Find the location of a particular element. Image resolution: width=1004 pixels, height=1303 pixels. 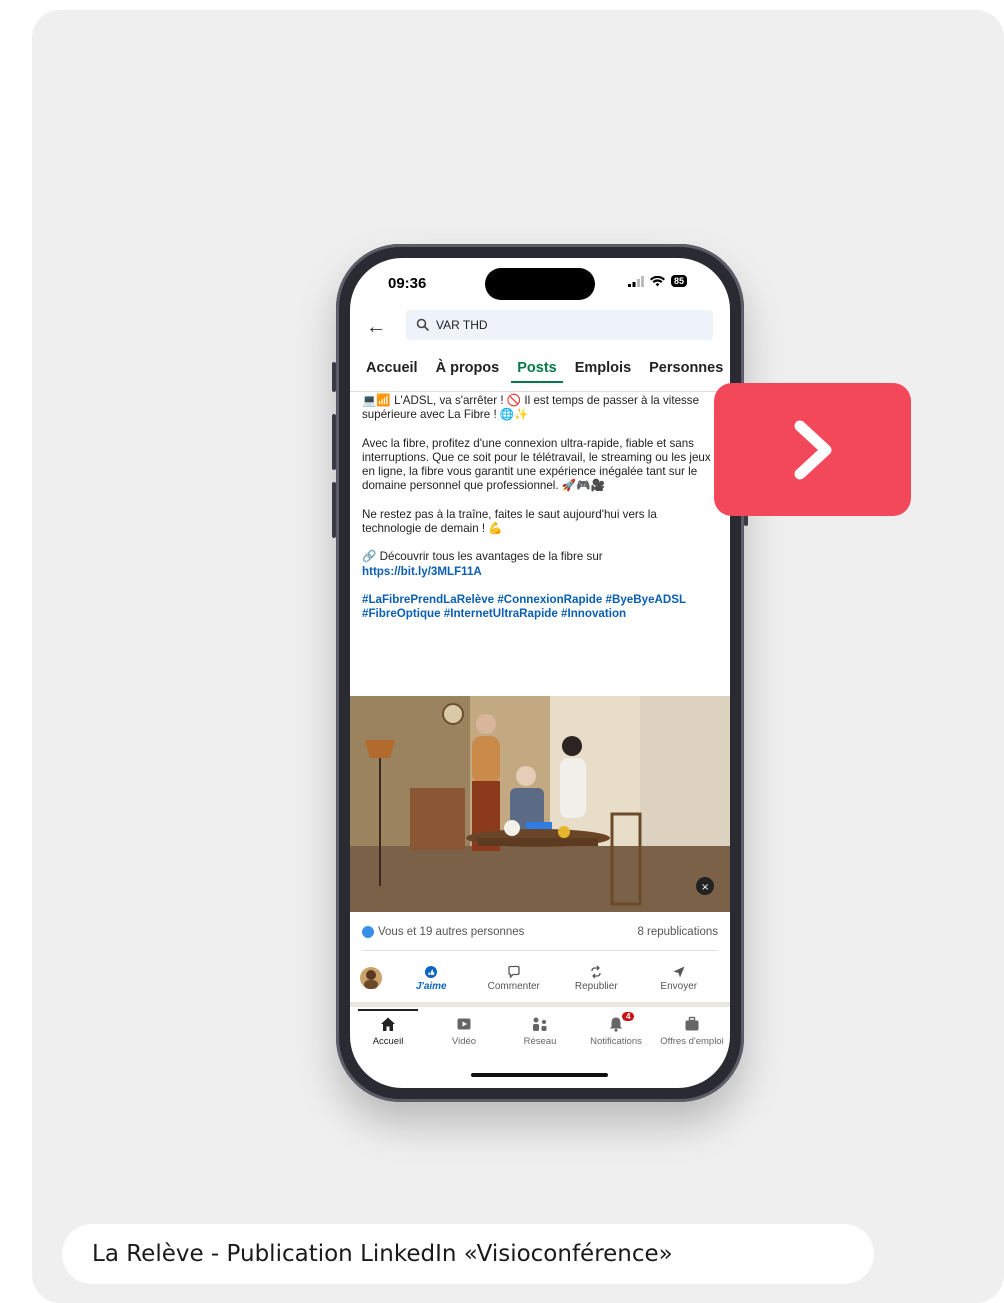

repost-icon is located at coordinates (596, 971).